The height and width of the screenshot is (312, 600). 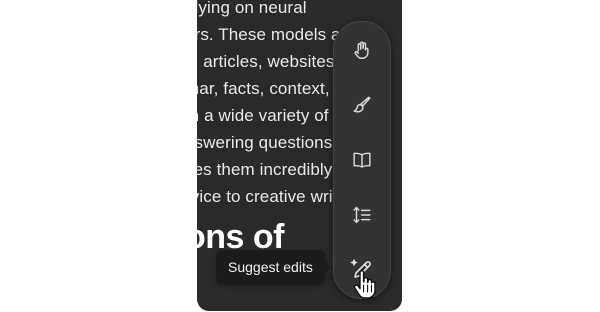 I want to click on article-line: s, articles, websites,, so click(x=268, y=61).